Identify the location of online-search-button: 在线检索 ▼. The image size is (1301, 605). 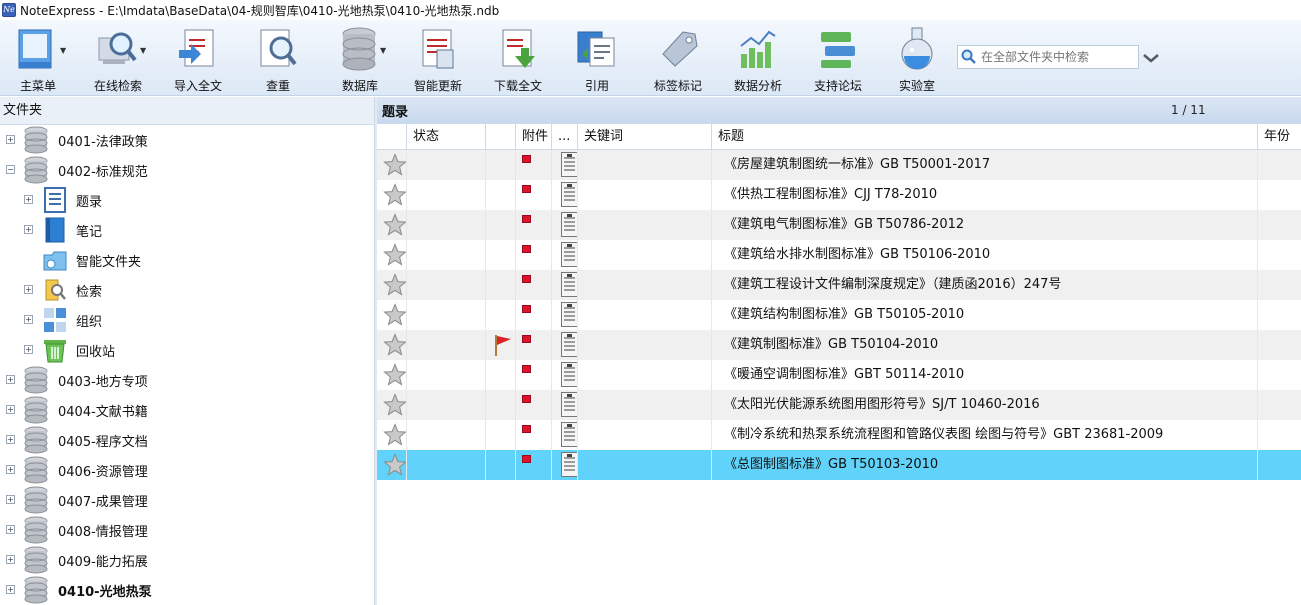
(118, 58).